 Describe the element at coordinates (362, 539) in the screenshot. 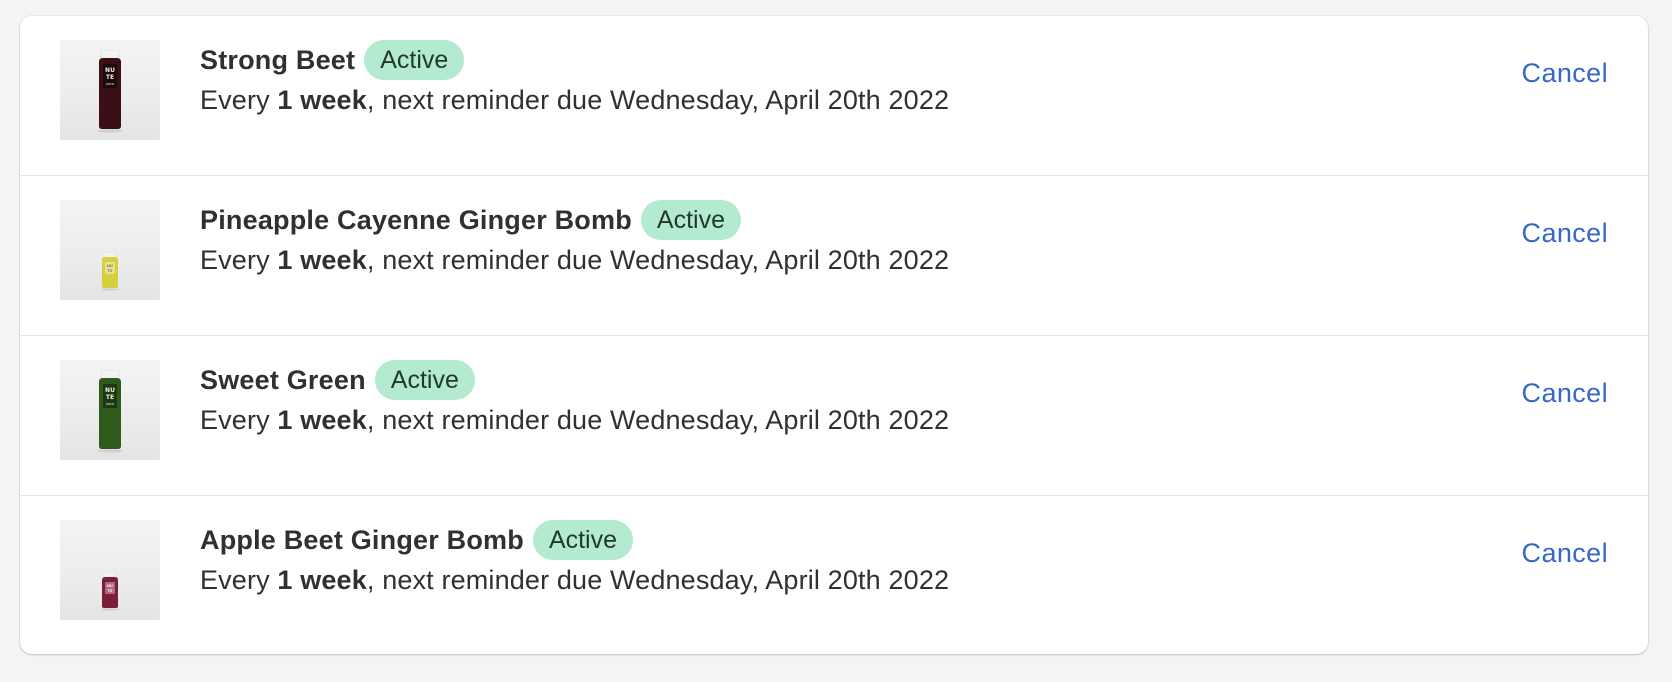

I see `product-name: Apple Beet Ginger Bomb` at that location.